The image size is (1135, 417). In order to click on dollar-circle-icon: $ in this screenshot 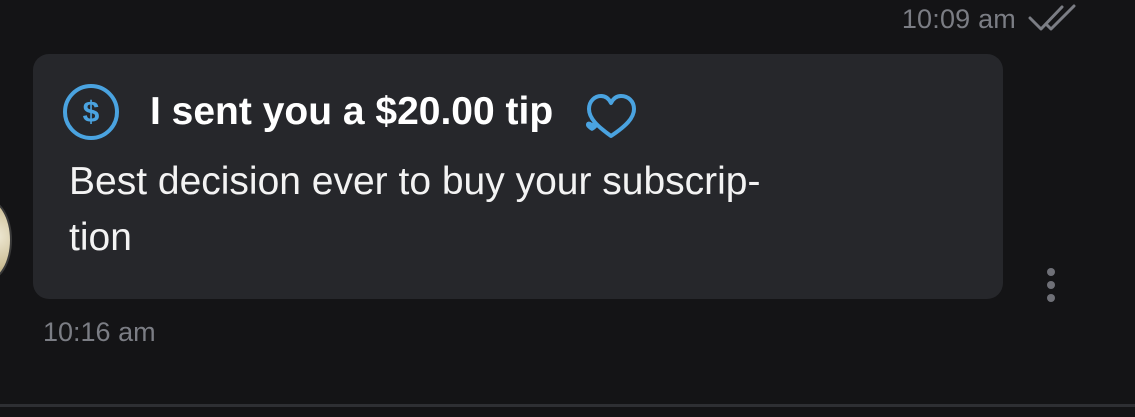, I will do `click(91, 112)`.